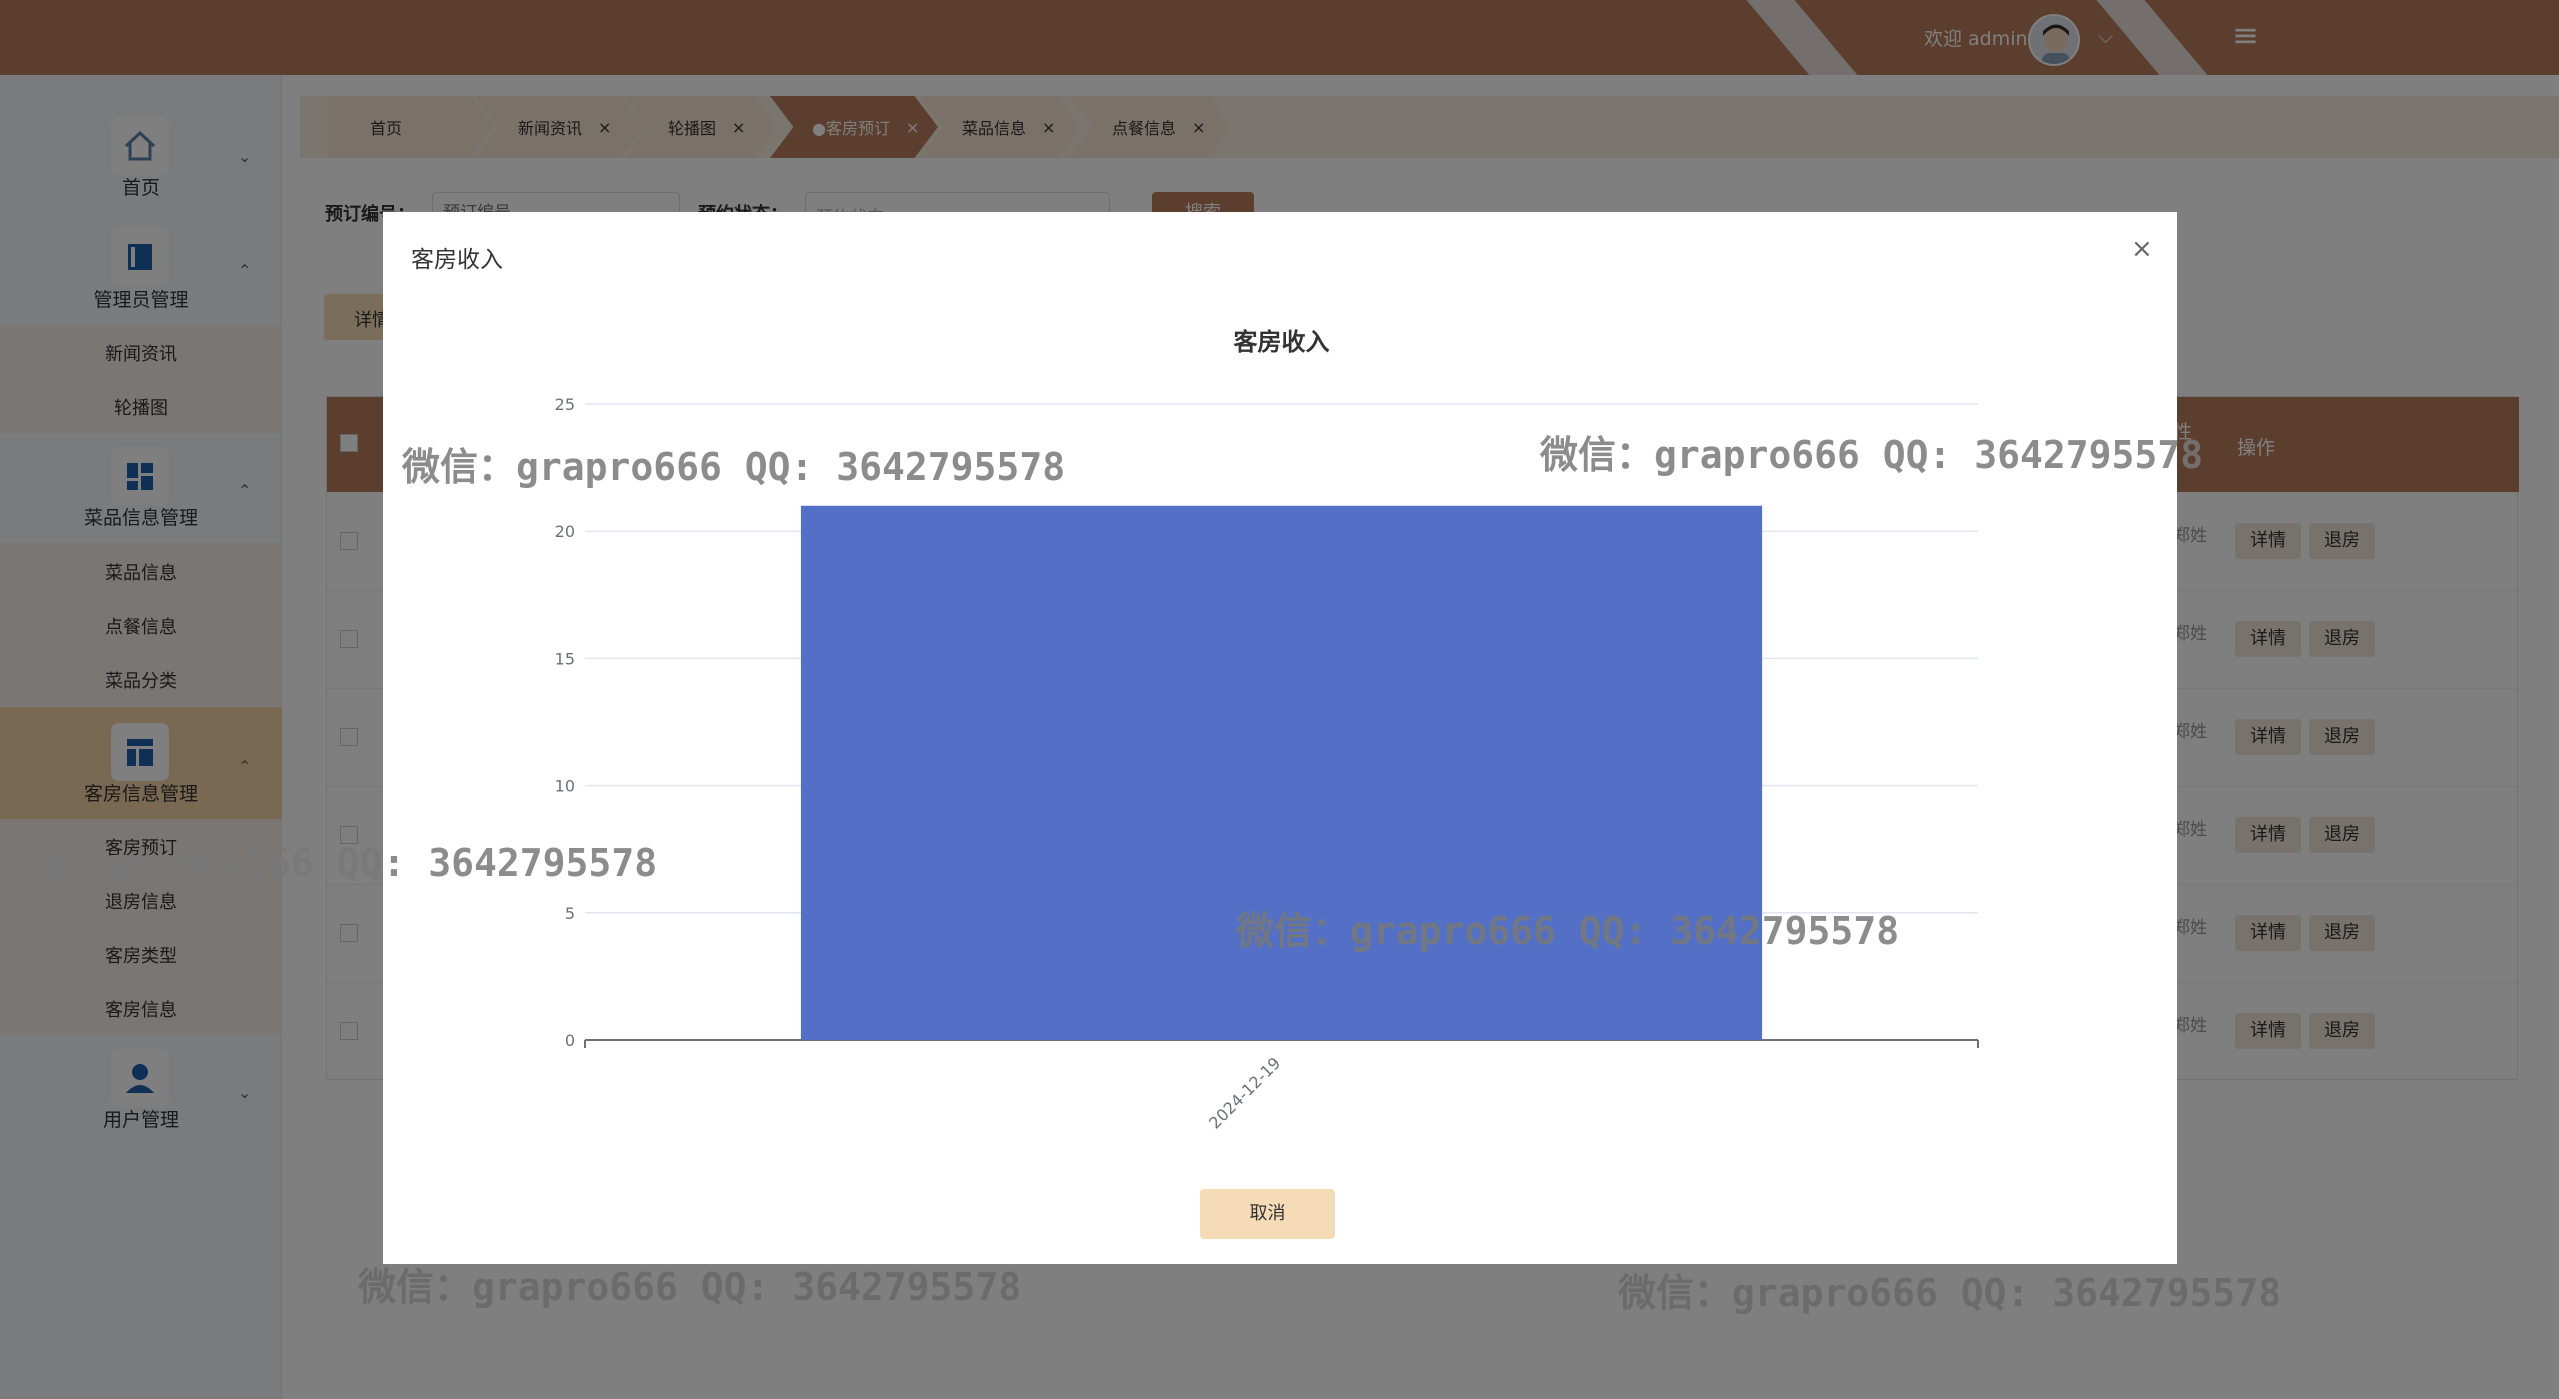 The height and width of the screenshot is (1399, 2559). Describe the element at coordinates (570, 1040) in the screenshot. I see `y-tick-label: 0` at that location.